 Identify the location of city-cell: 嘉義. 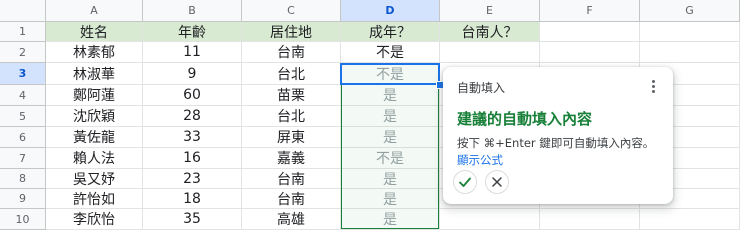
(291, 158).